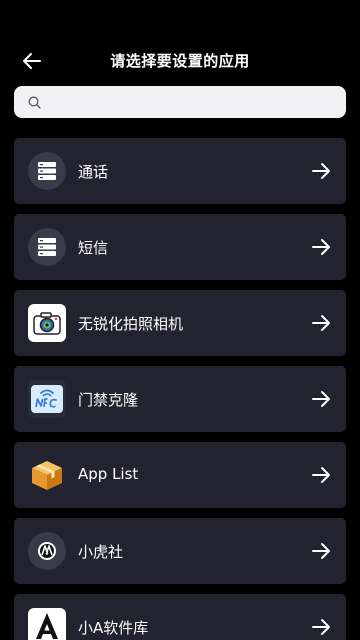  Describe the element at coordinates (180, 399) in the screenshot. I see `app-item-nfc: 门禁克隆` at that location.